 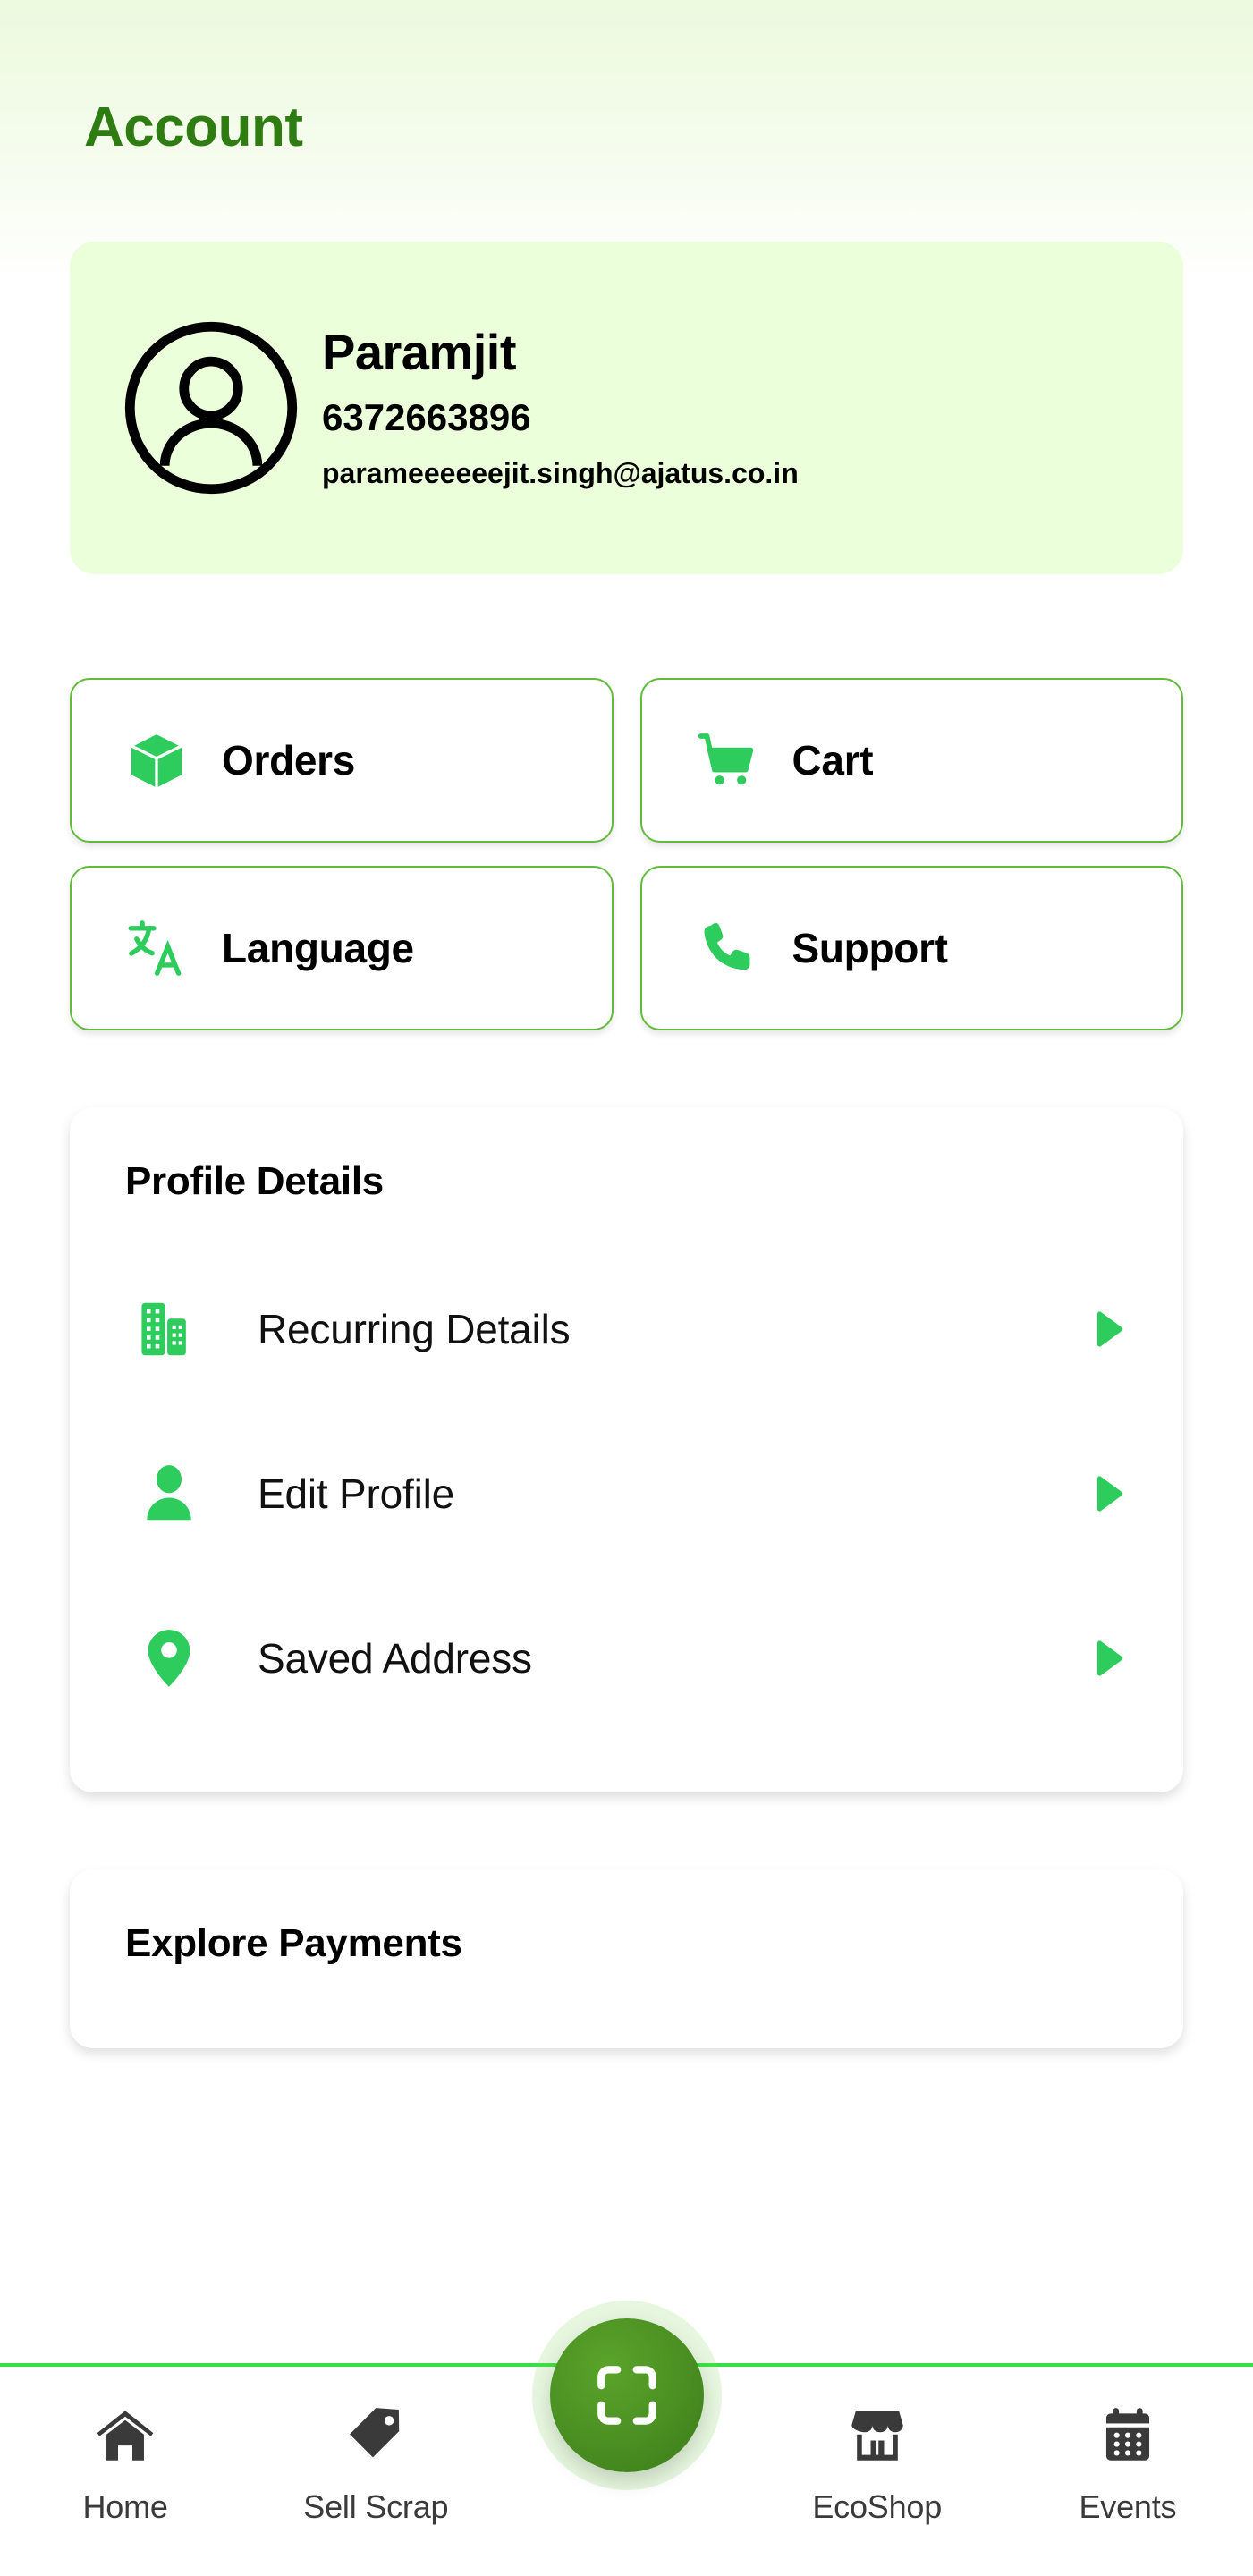 I want to click on quick-actions-grid: Orders Cart Language Support, so click(x=626, y=854).